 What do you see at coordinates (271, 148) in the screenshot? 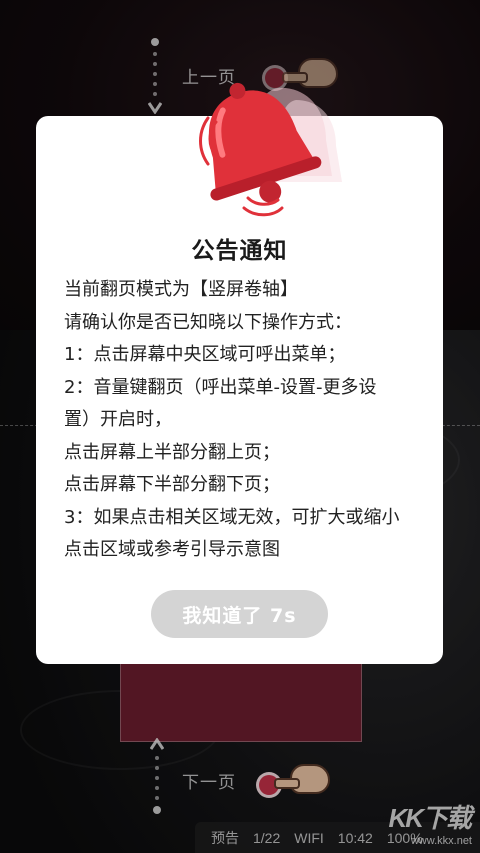
I see `bell-icon` at bounding box center [271, 148].